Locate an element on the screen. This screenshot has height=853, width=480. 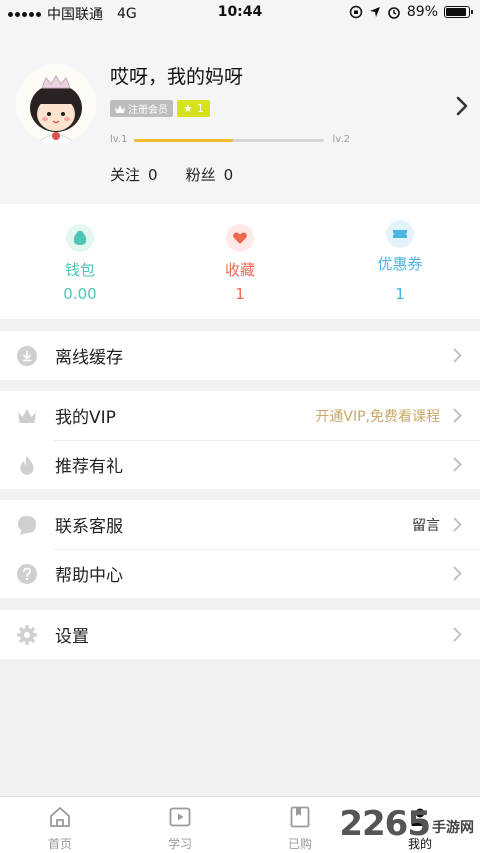
menu-item-referral: 推荐有礼 is located at coordinates (240, 464).